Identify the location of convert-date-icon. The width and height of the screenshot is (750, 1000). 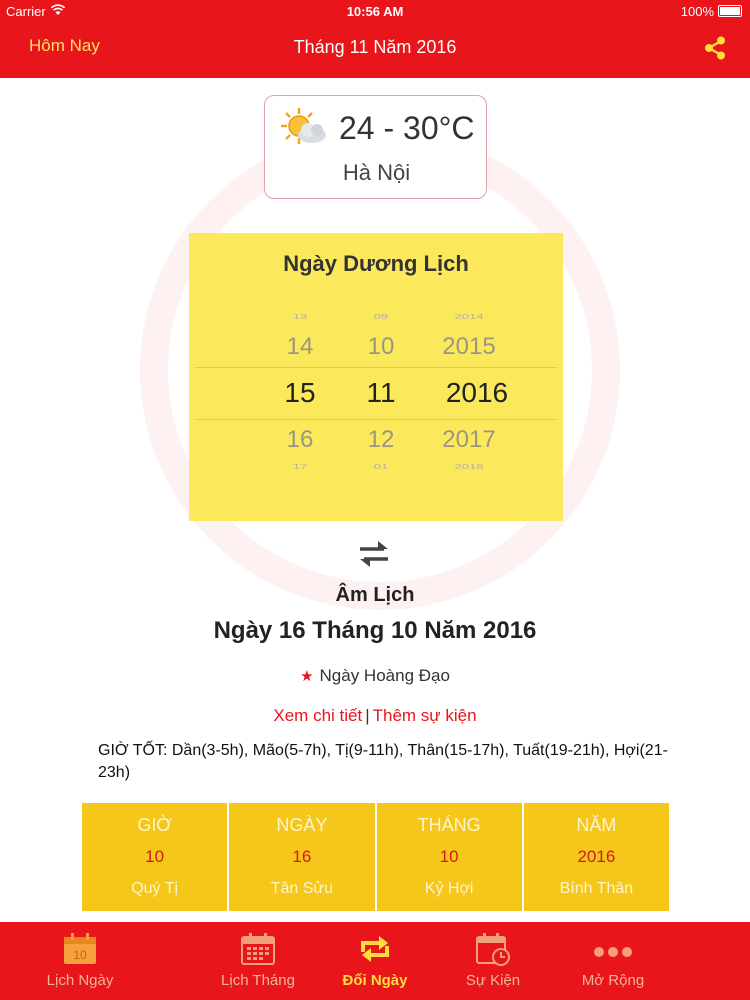
(375, 949).